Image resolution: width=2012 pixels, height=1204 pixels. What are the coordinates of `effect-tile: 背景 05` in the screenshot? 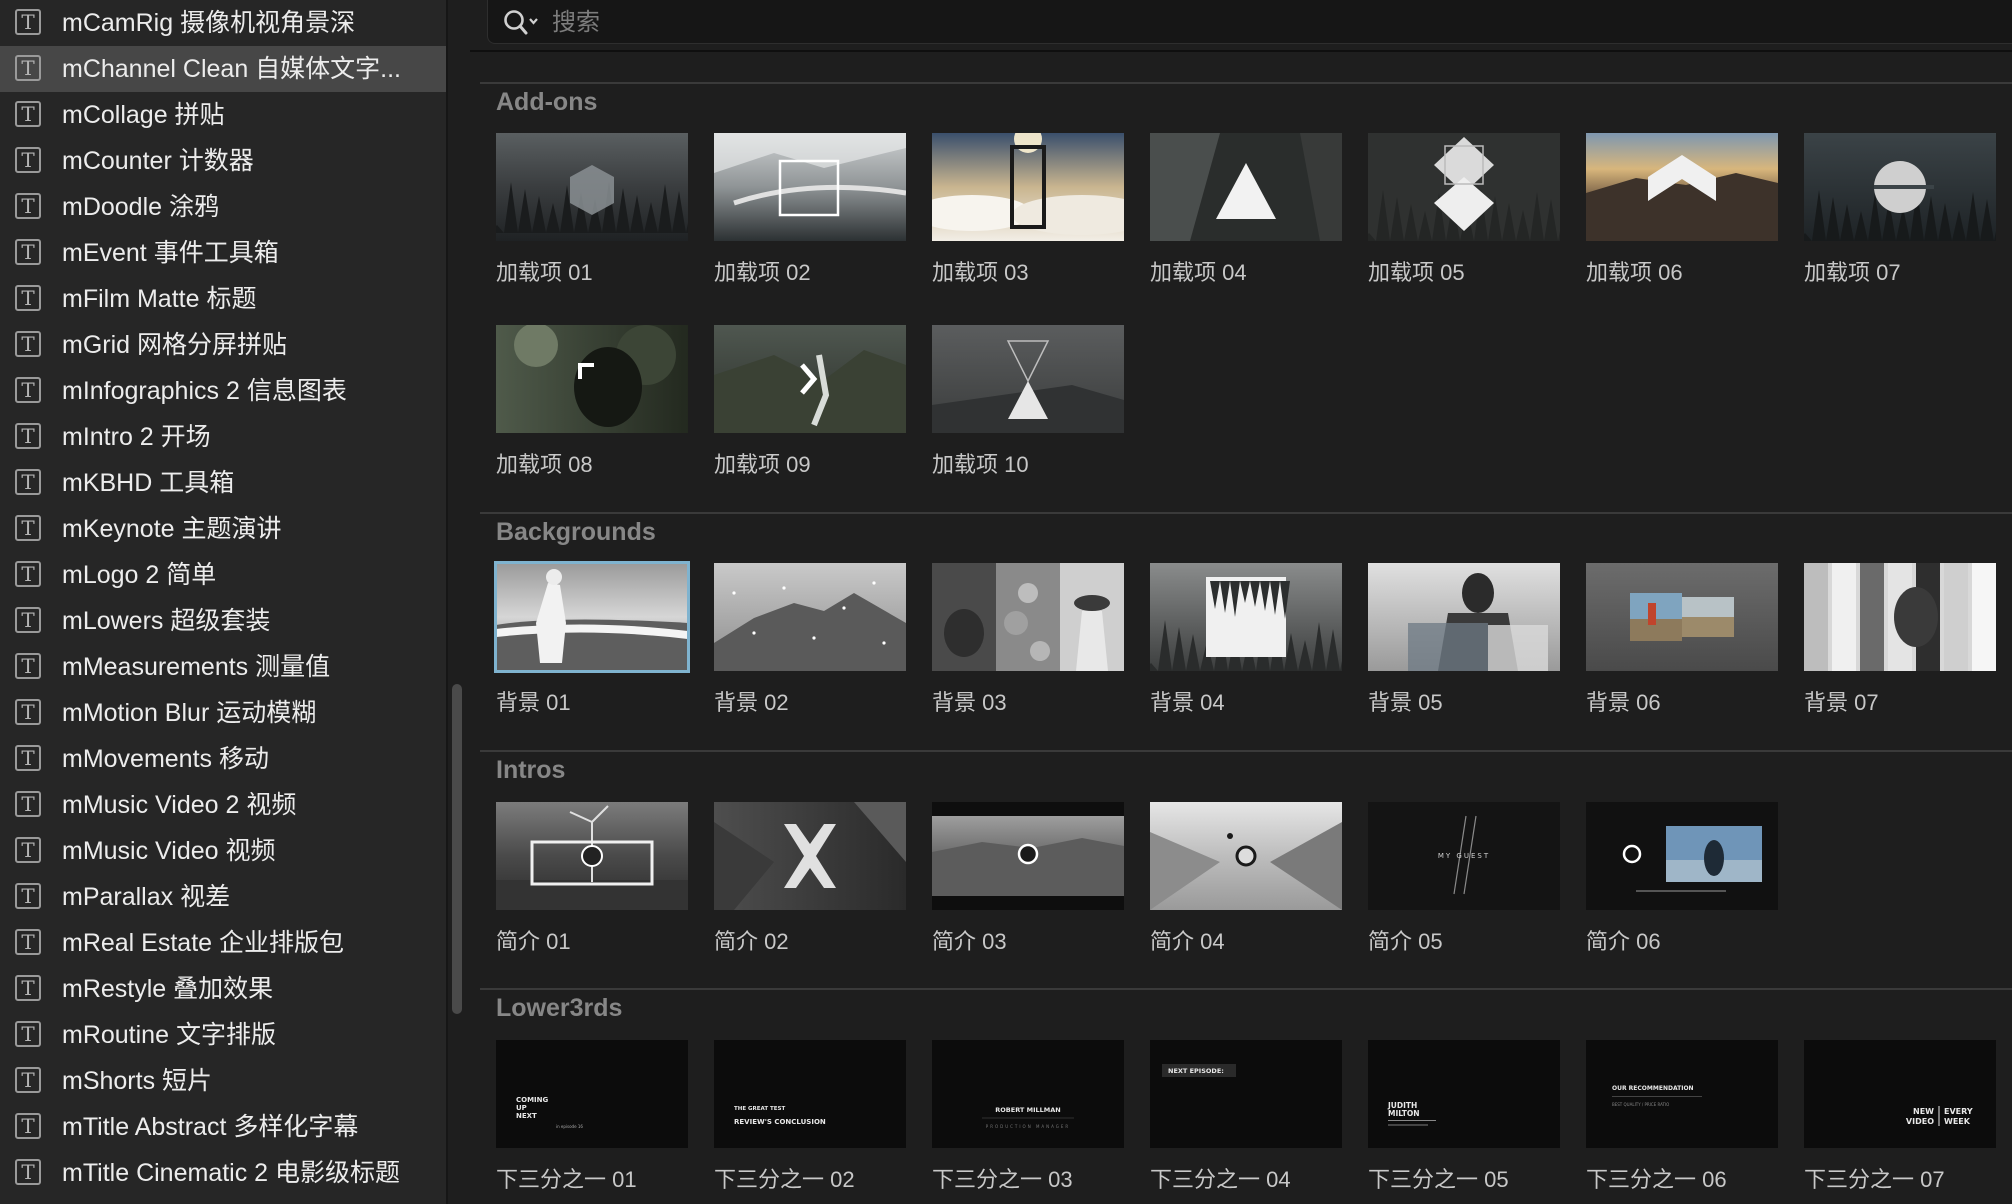 It's located at (1464, 639).